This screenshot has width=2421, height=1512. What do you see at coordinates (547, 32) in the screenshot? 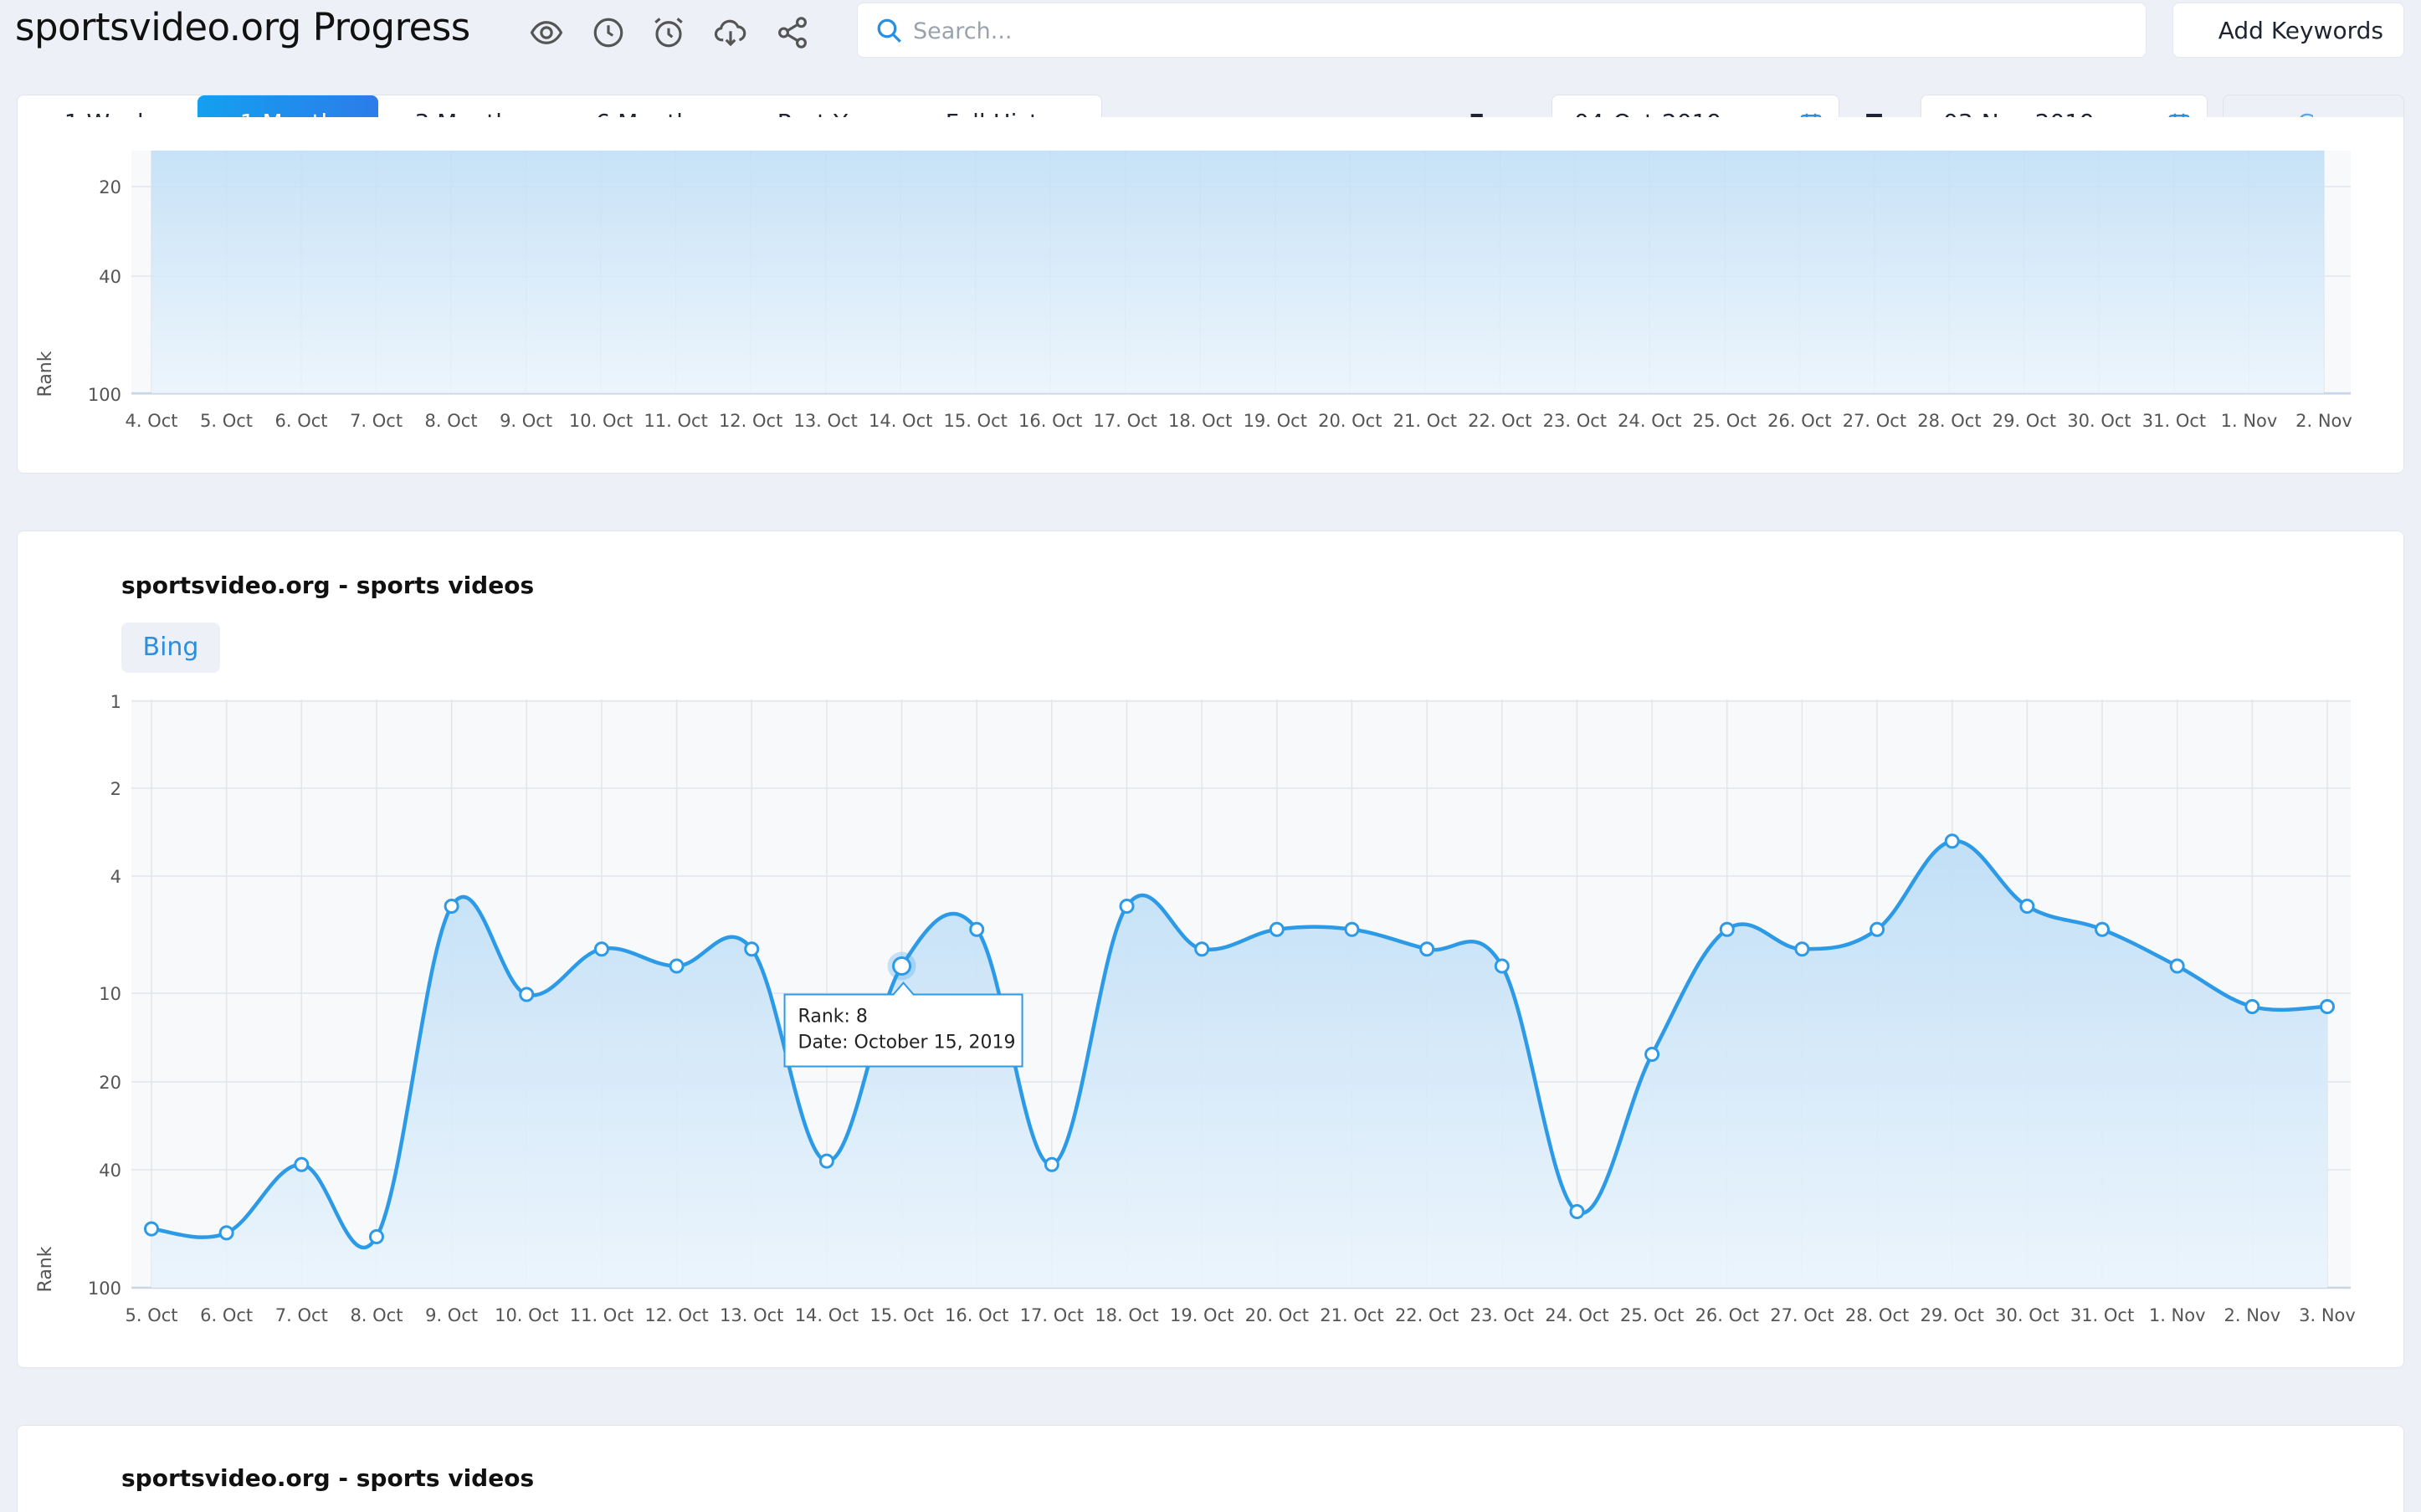
I see `eye-icon` at bounding box center [547, 32].